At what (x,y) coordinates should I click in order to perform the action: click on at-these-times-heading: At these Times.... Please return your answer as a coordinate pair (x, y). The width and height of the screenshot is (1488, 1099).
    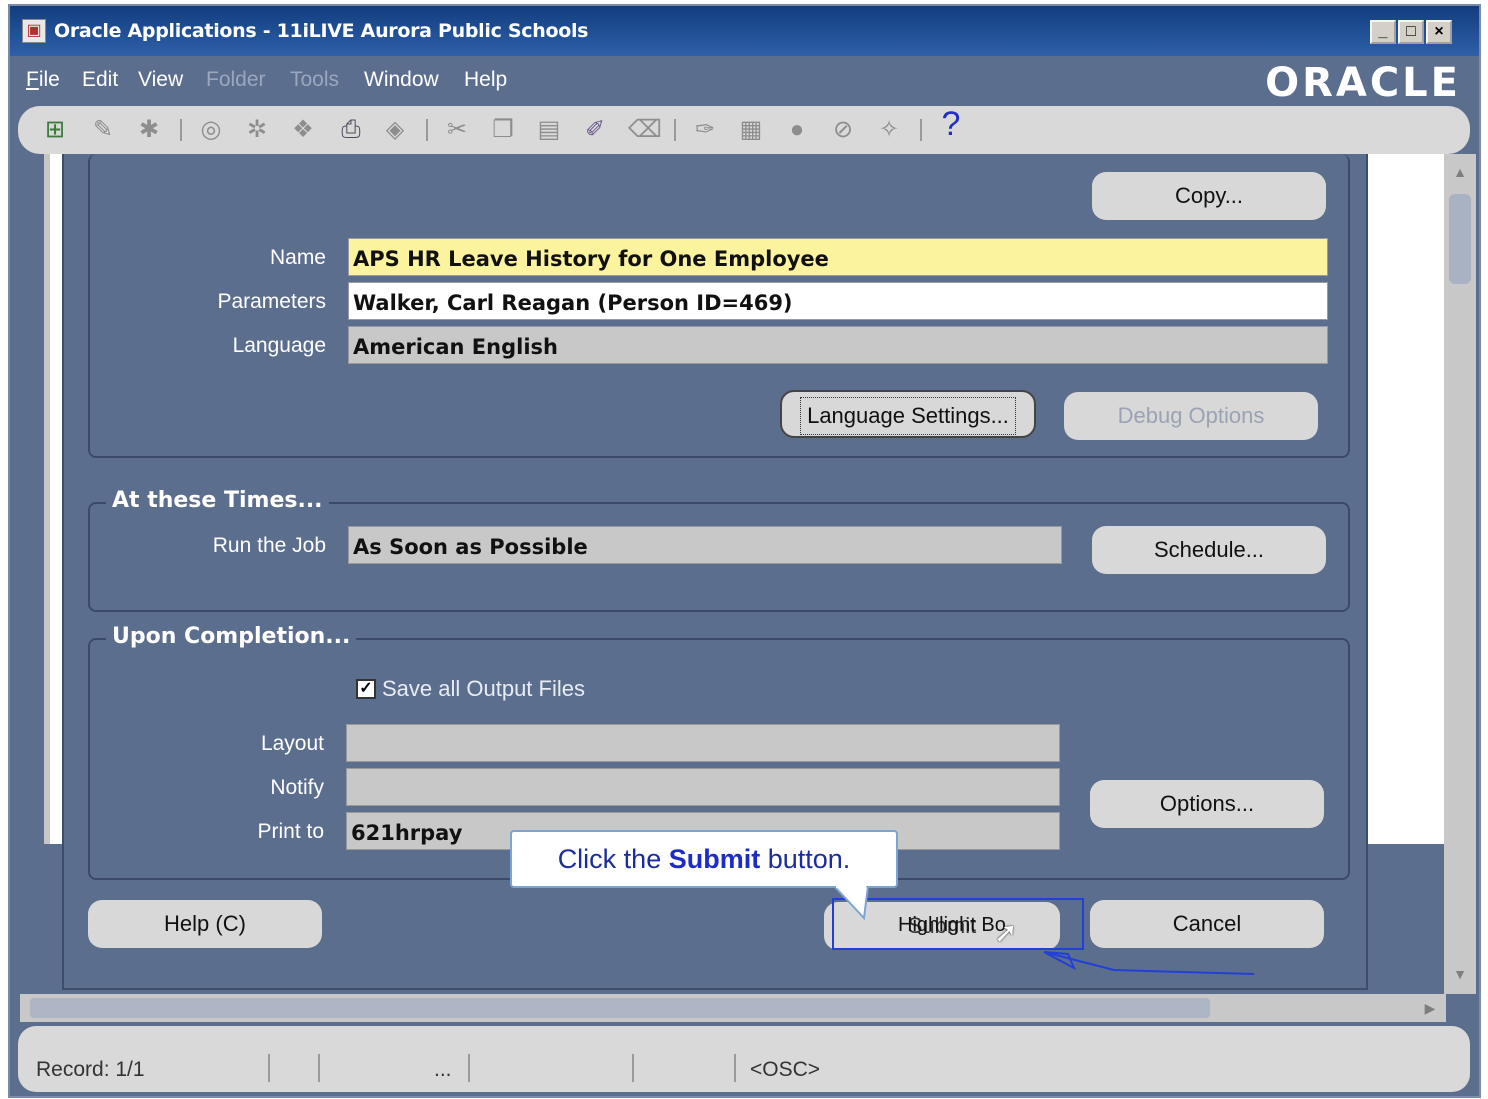
    Looking at the image, I should click on (217, 500).